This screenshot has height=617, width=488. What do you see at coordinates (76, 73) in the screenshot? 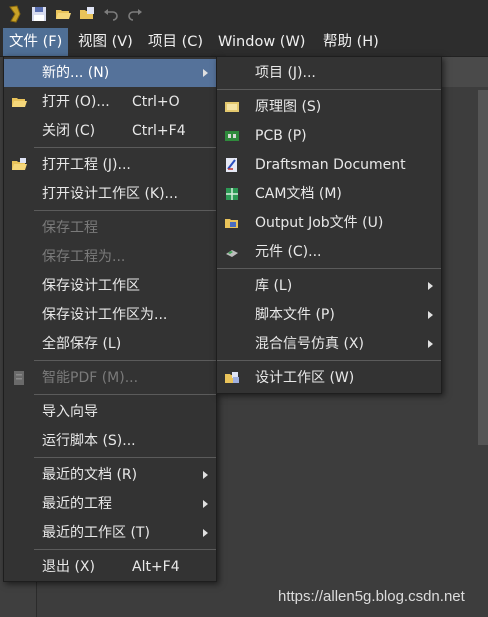
I see `menu-item-new-label: 新的... (N)` at bounding box center [76, 73].